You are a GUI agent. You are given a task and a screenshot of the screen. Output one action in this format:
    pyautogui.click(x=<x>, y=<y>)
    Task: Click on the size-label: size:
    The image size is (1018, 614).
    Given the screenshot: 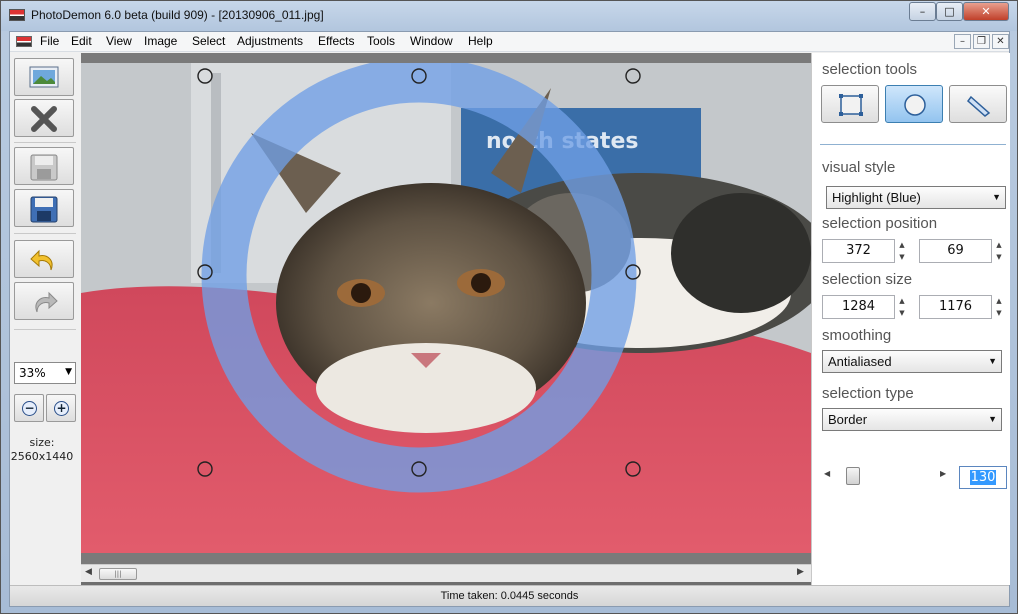 What is the action you would take?
    pyautogui.click(x=42, y=442)
    